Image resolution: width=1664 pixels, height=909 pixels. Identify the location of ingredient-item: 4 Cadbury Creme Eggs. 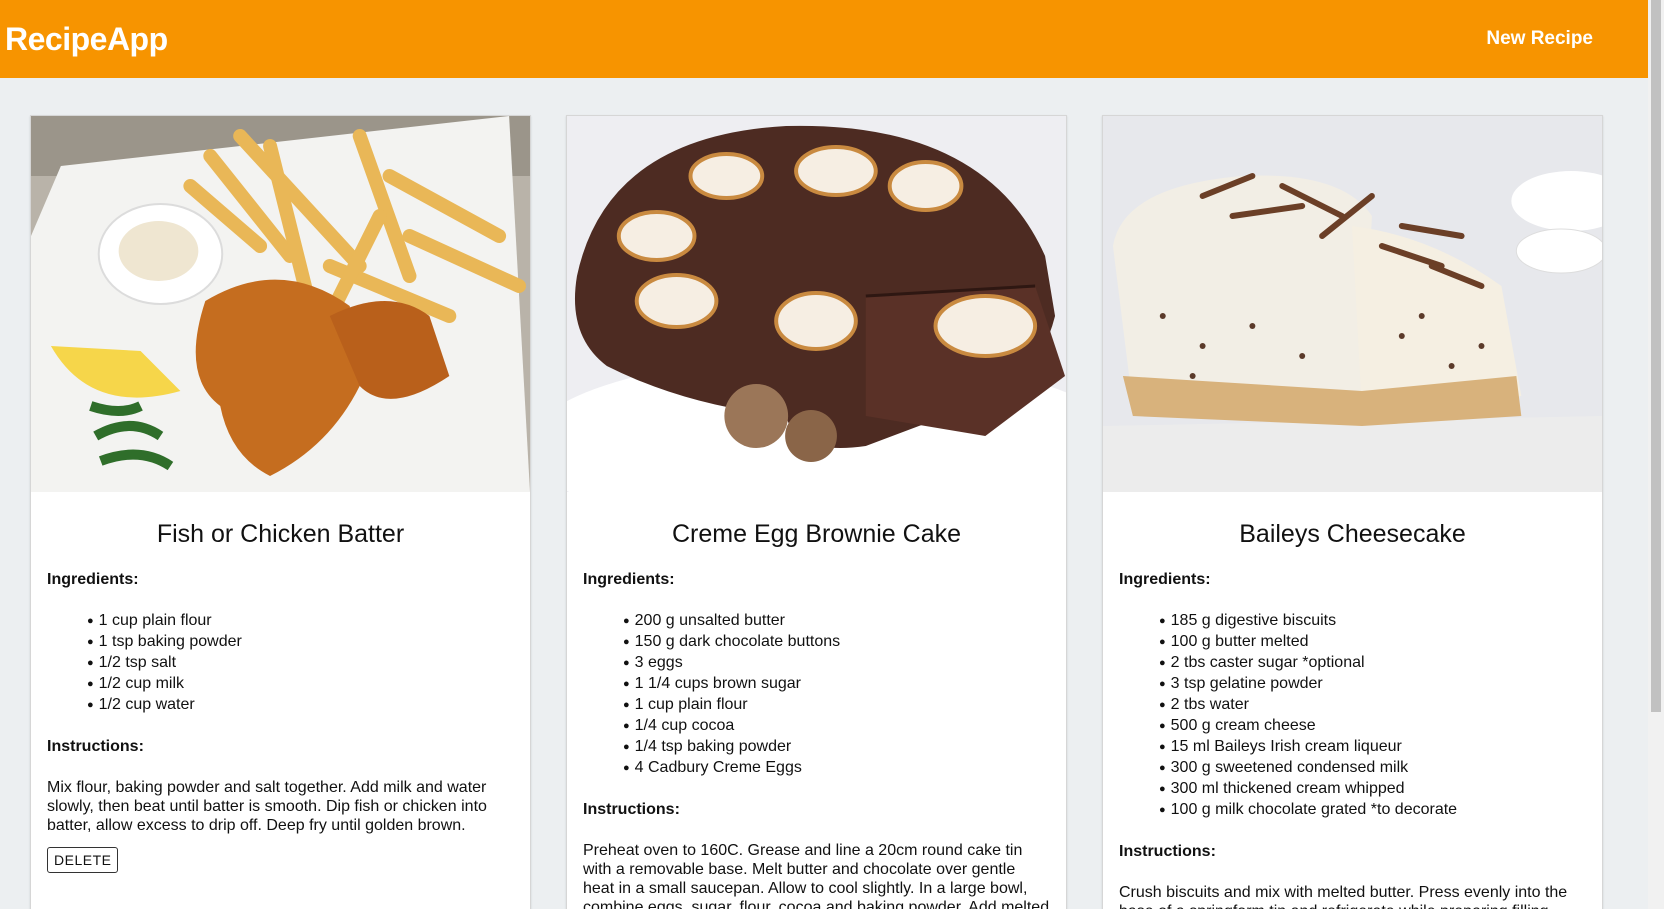
(836, 768).